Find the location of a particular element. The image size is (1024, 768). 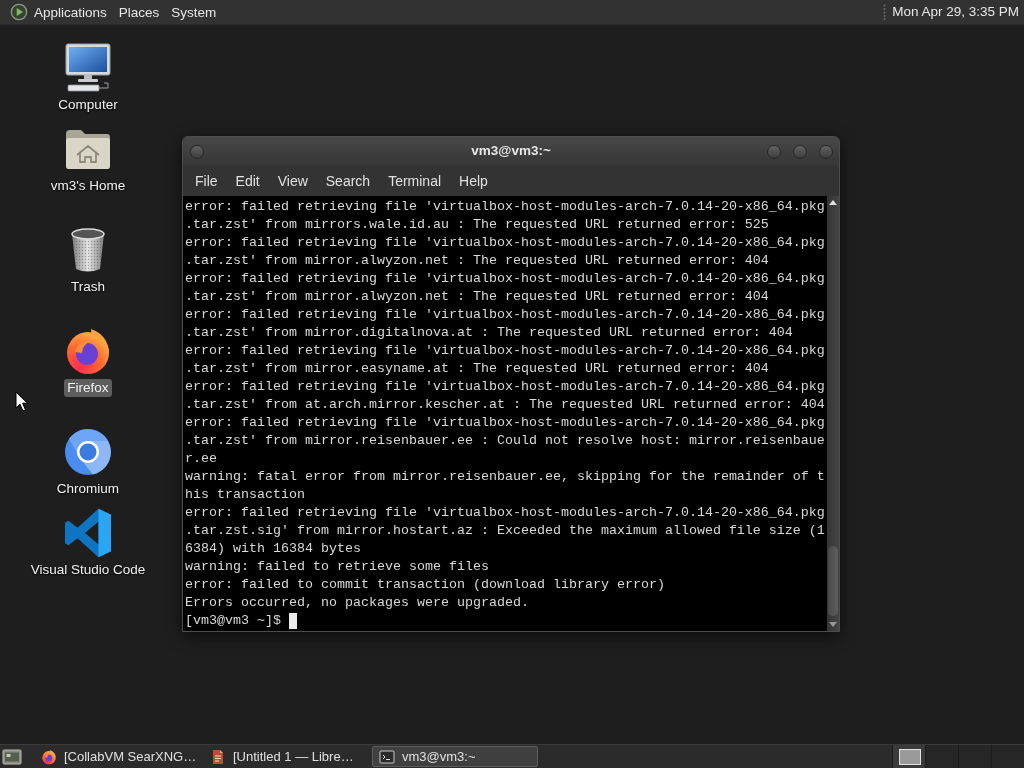

menu-item: Search is located at coordinates (348, 181).